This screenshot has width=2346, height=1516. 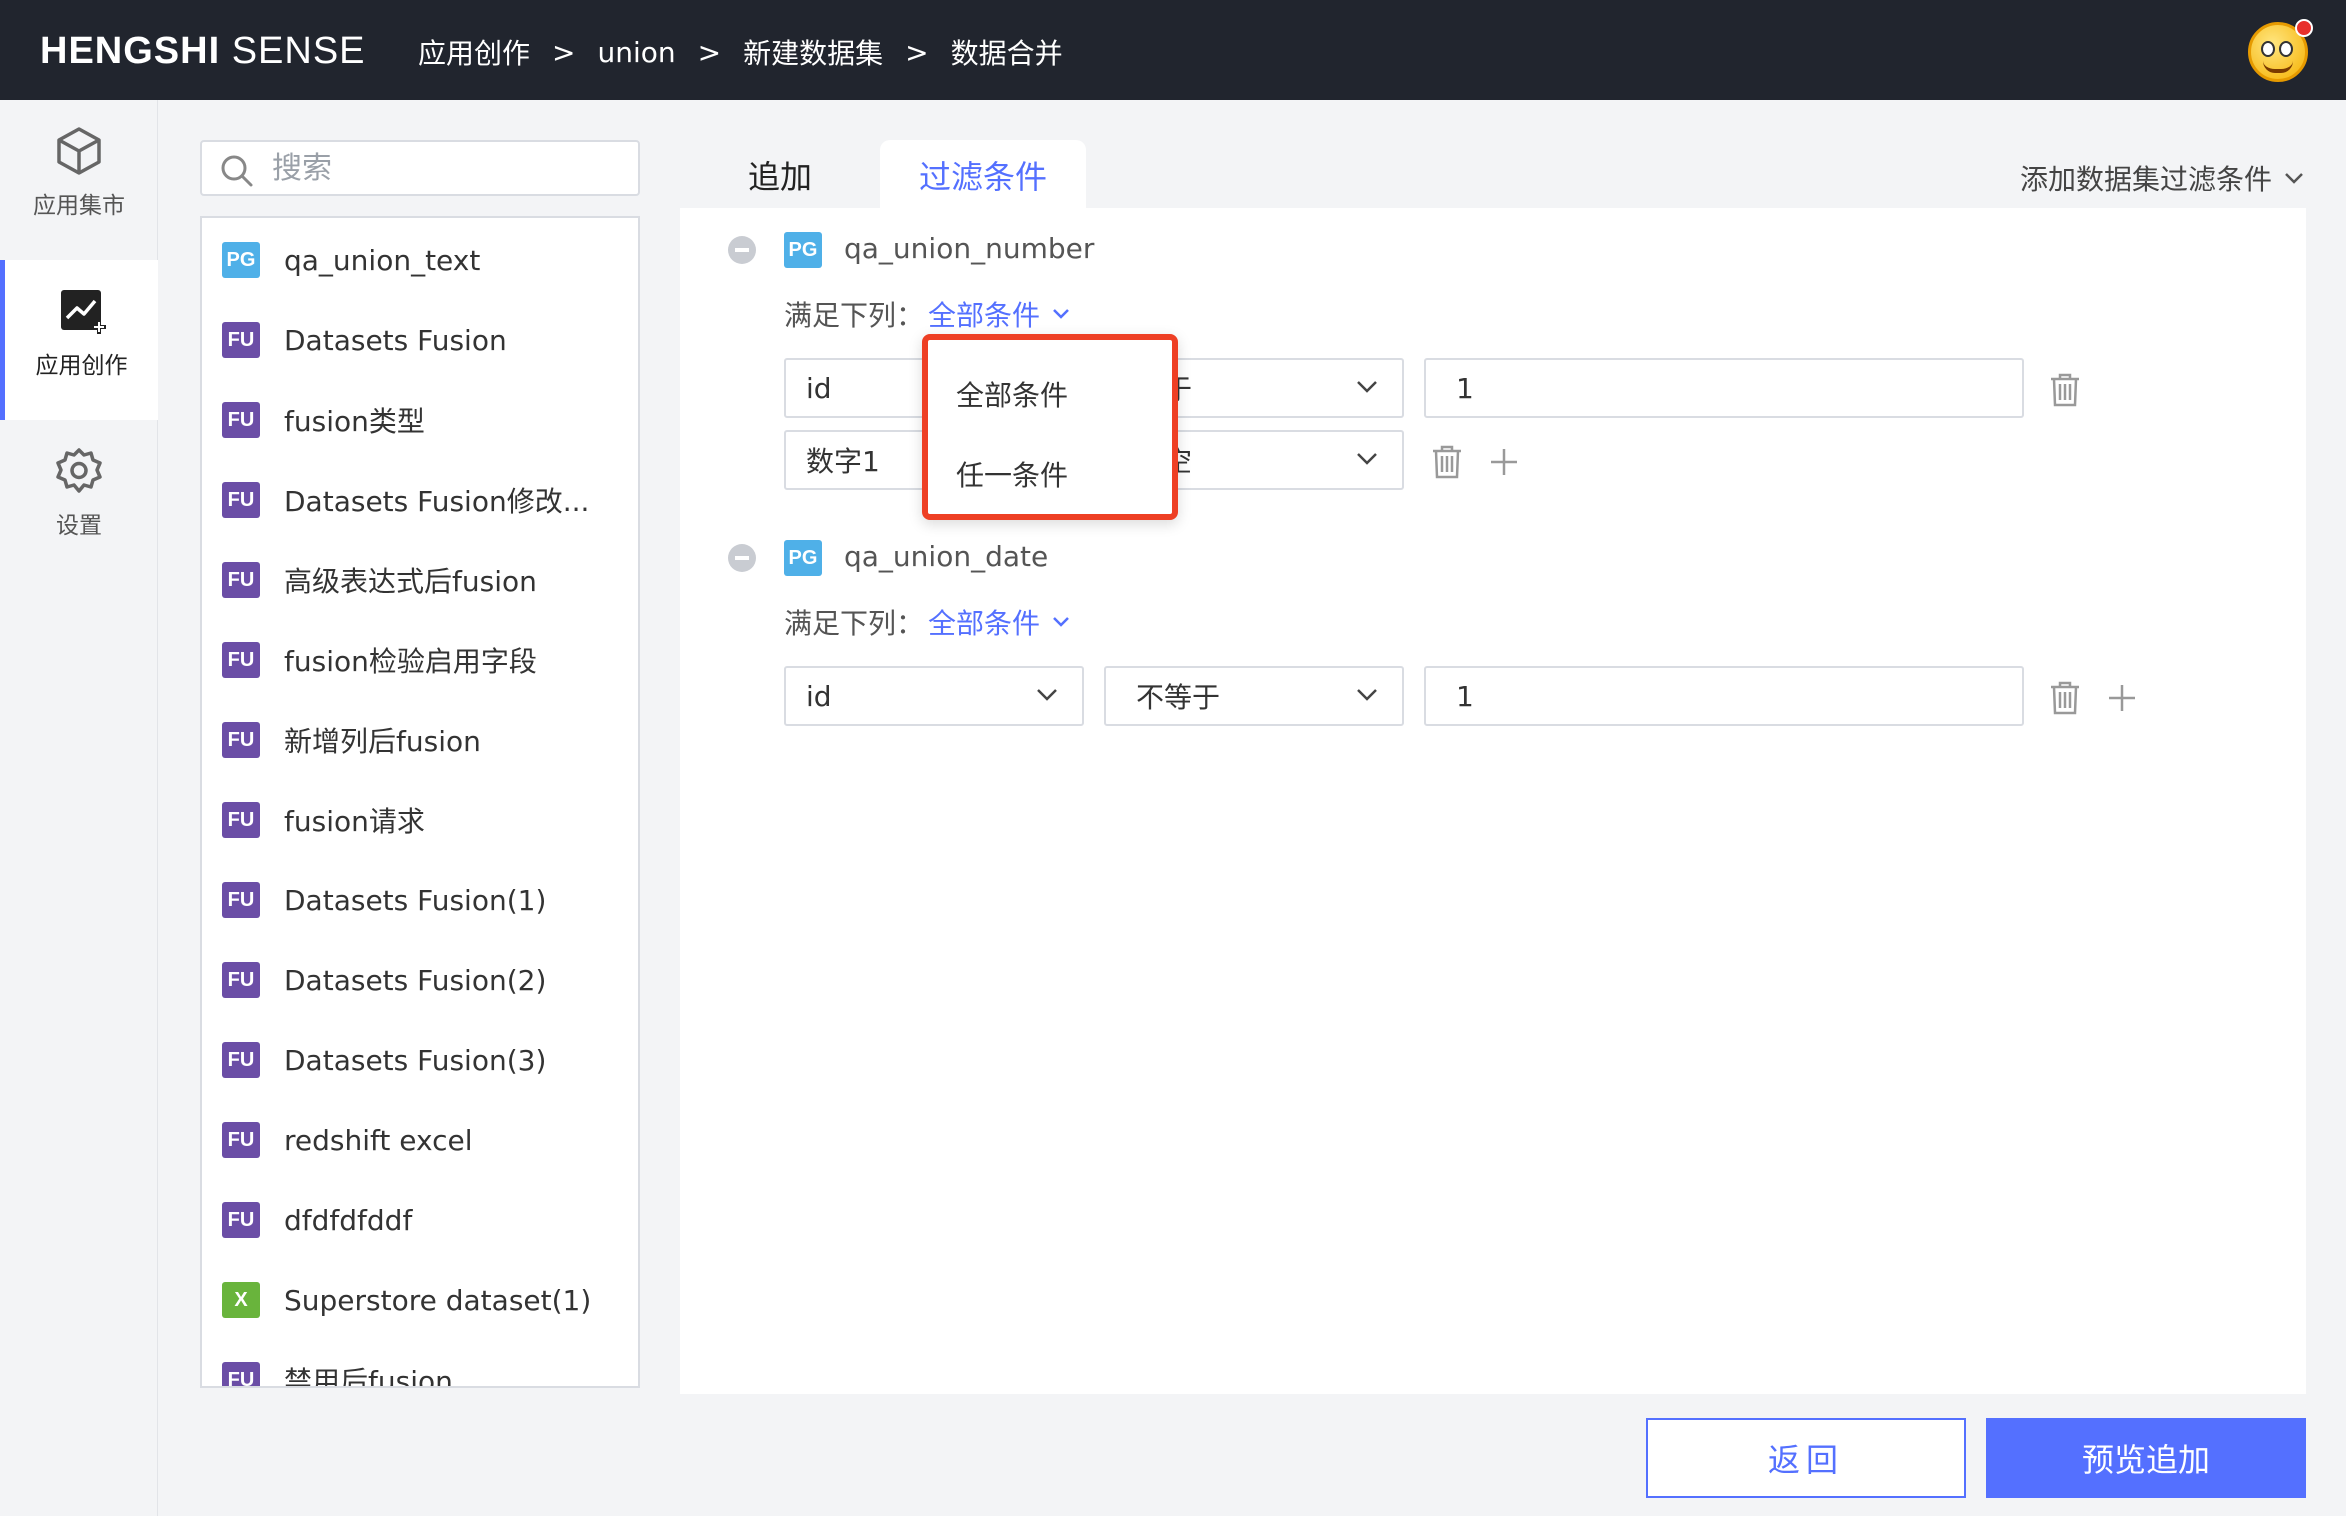 I want to click on list-item: FU Datasets Fusion(3), so click(x=384, y=1060).